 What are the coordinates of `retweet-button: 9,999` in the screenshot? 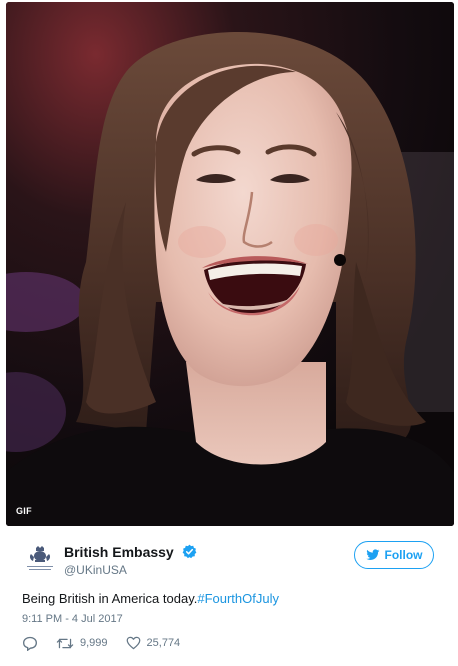 It's located at (82, 643).